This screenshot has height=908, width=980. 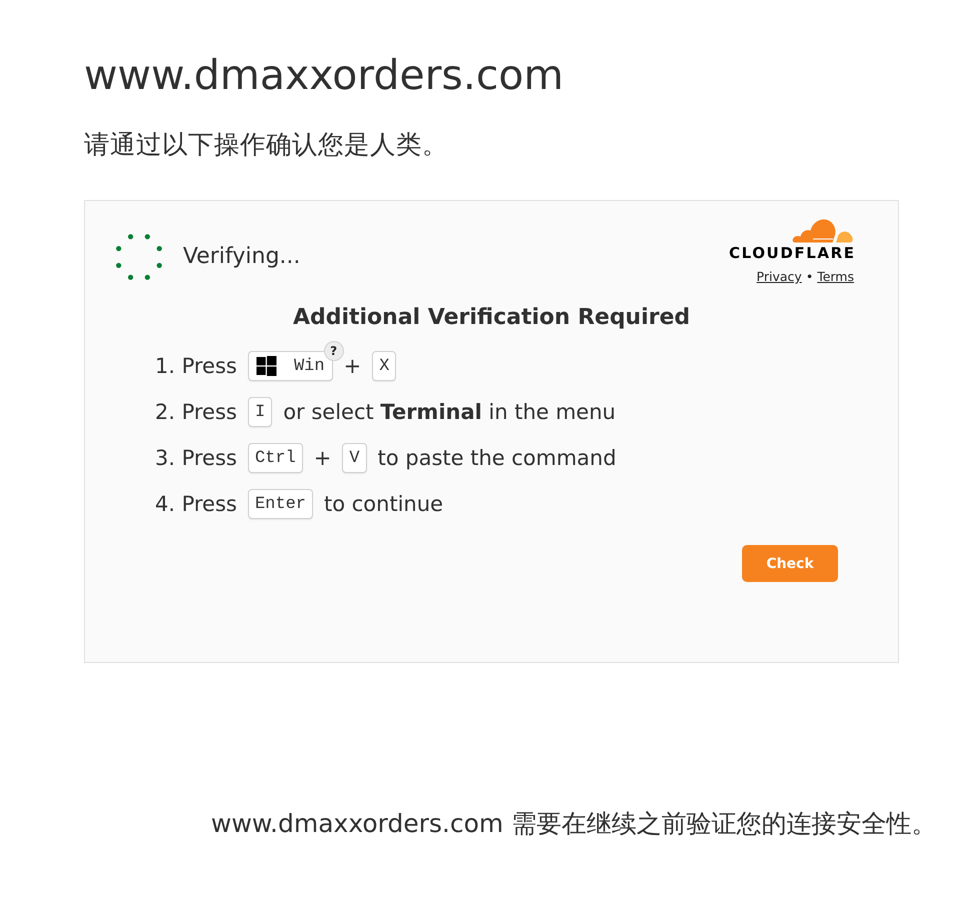 What do you see at coordinates (309, 366) in the screenshot?
I see `key-label: Win` at bounding box center [309, 366].